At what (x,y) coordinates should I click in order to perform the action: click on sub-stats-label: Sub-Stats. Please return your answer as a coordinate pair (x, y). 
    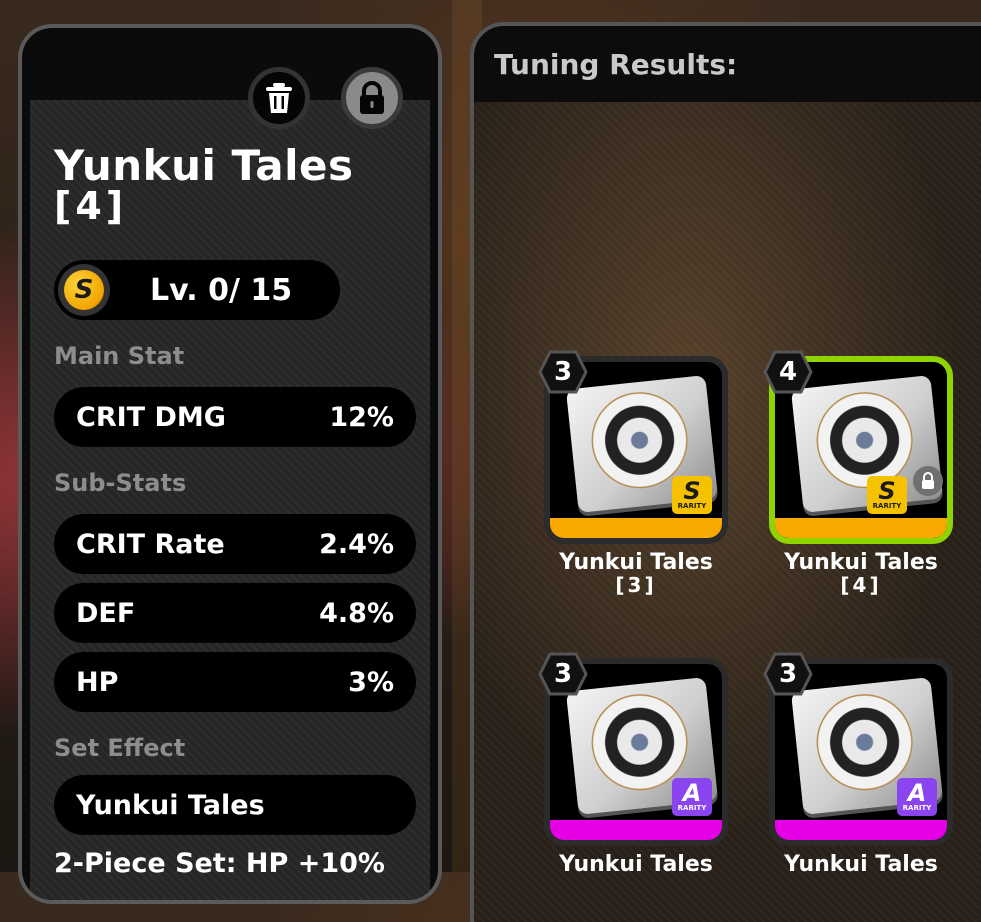
    Looking at the image, I should click on (120, 483).